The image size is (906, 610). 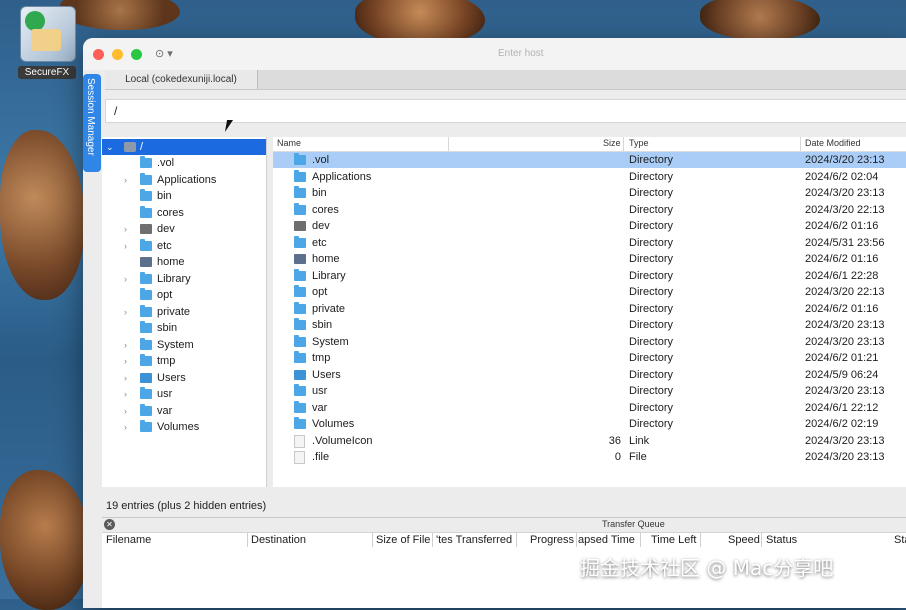 What do you see at coordinates (639, 143) in the screenshot?
I see `column-type: Type` at bounding box center [639, 143].